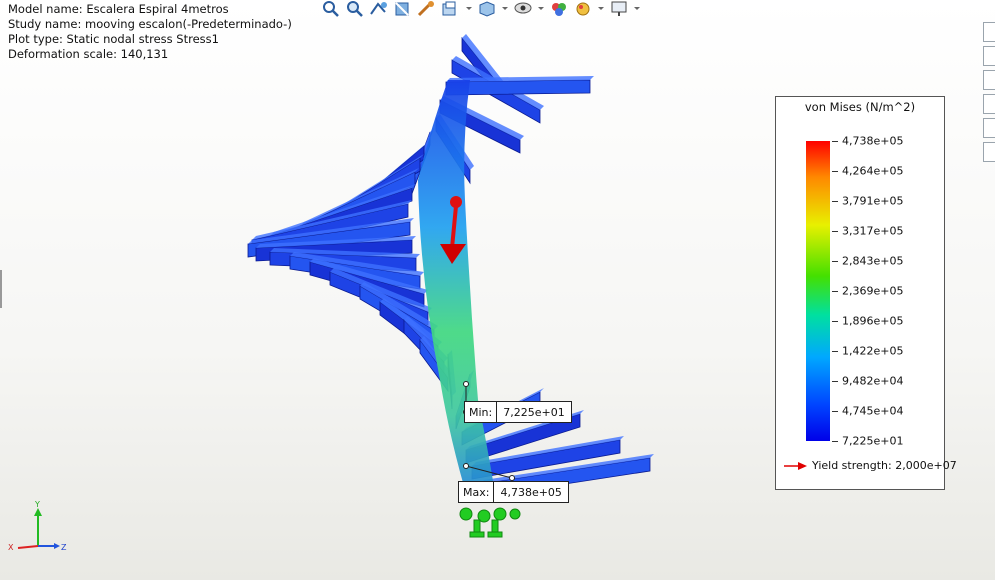  I want to click on view-palette-icon, so click(989, 104).